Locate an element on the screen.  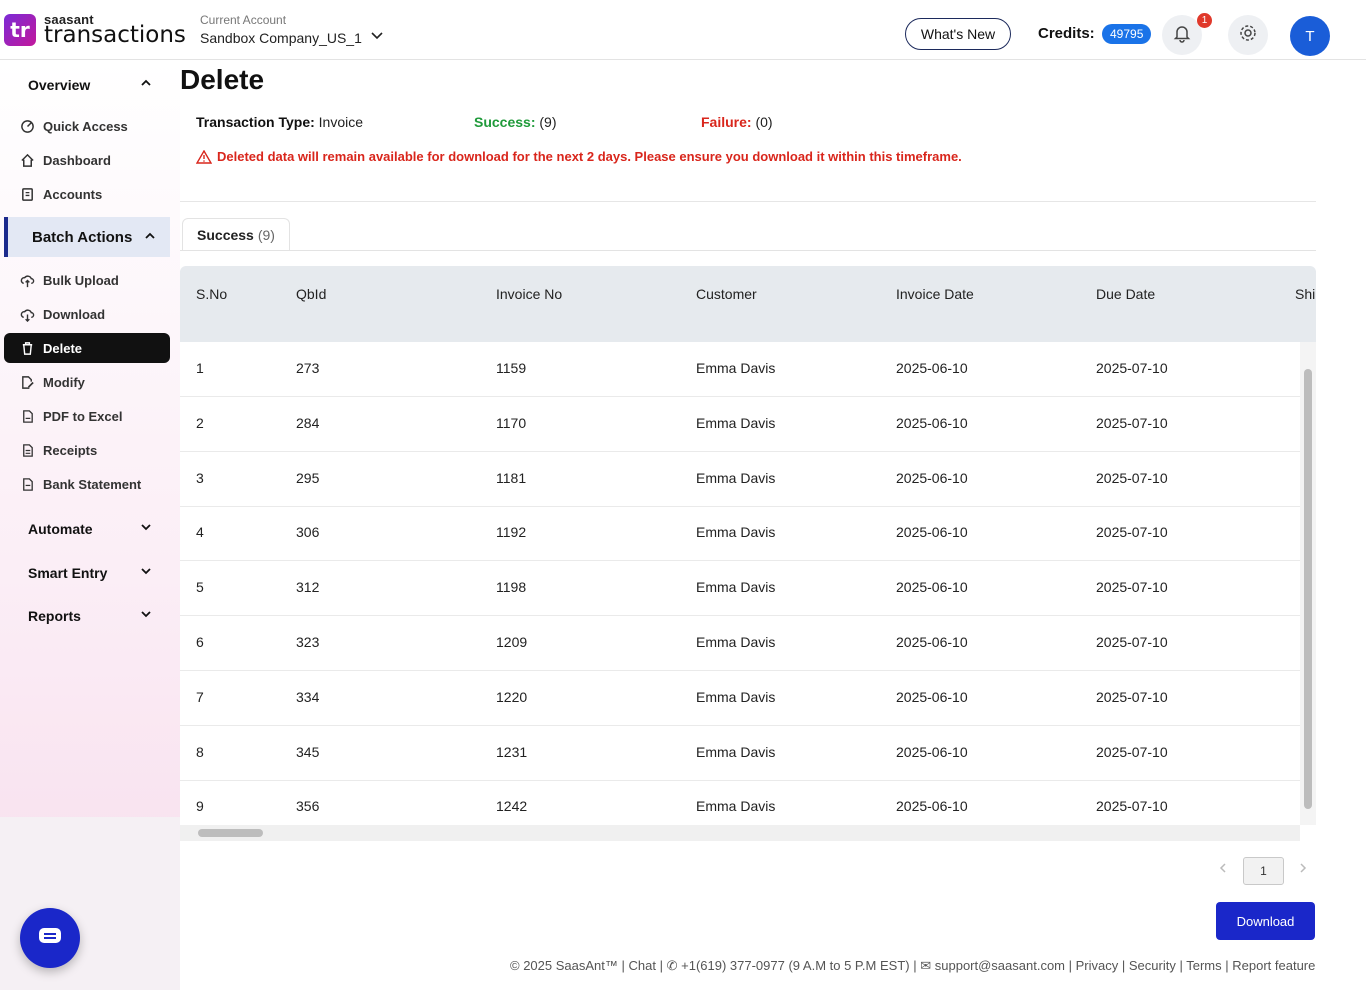
logo-mark: tr is located at coordinates (20, 30).